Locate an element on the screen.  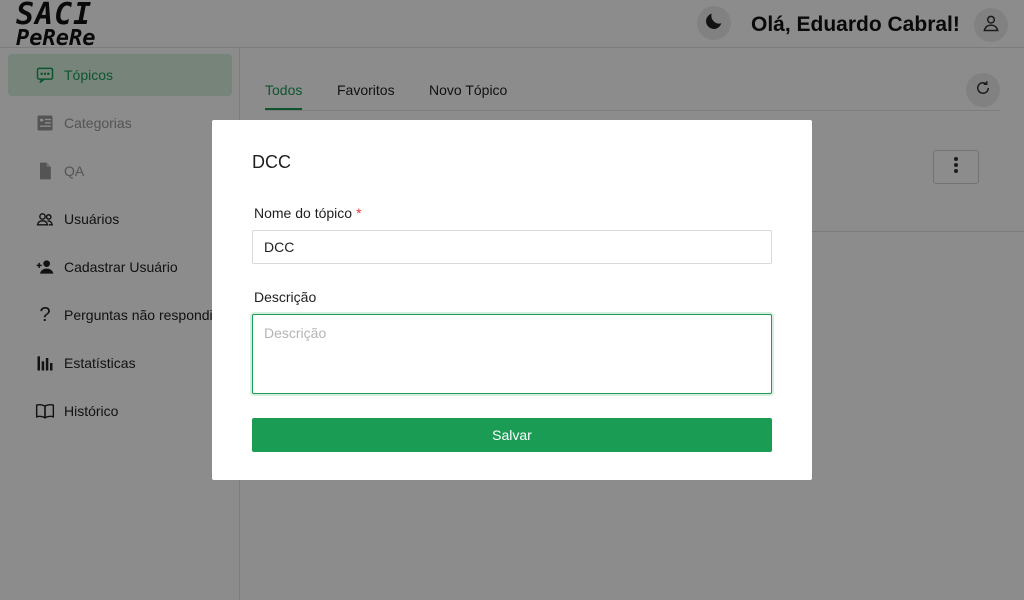
save-button: Salvar is located at coordinates (512, 435).